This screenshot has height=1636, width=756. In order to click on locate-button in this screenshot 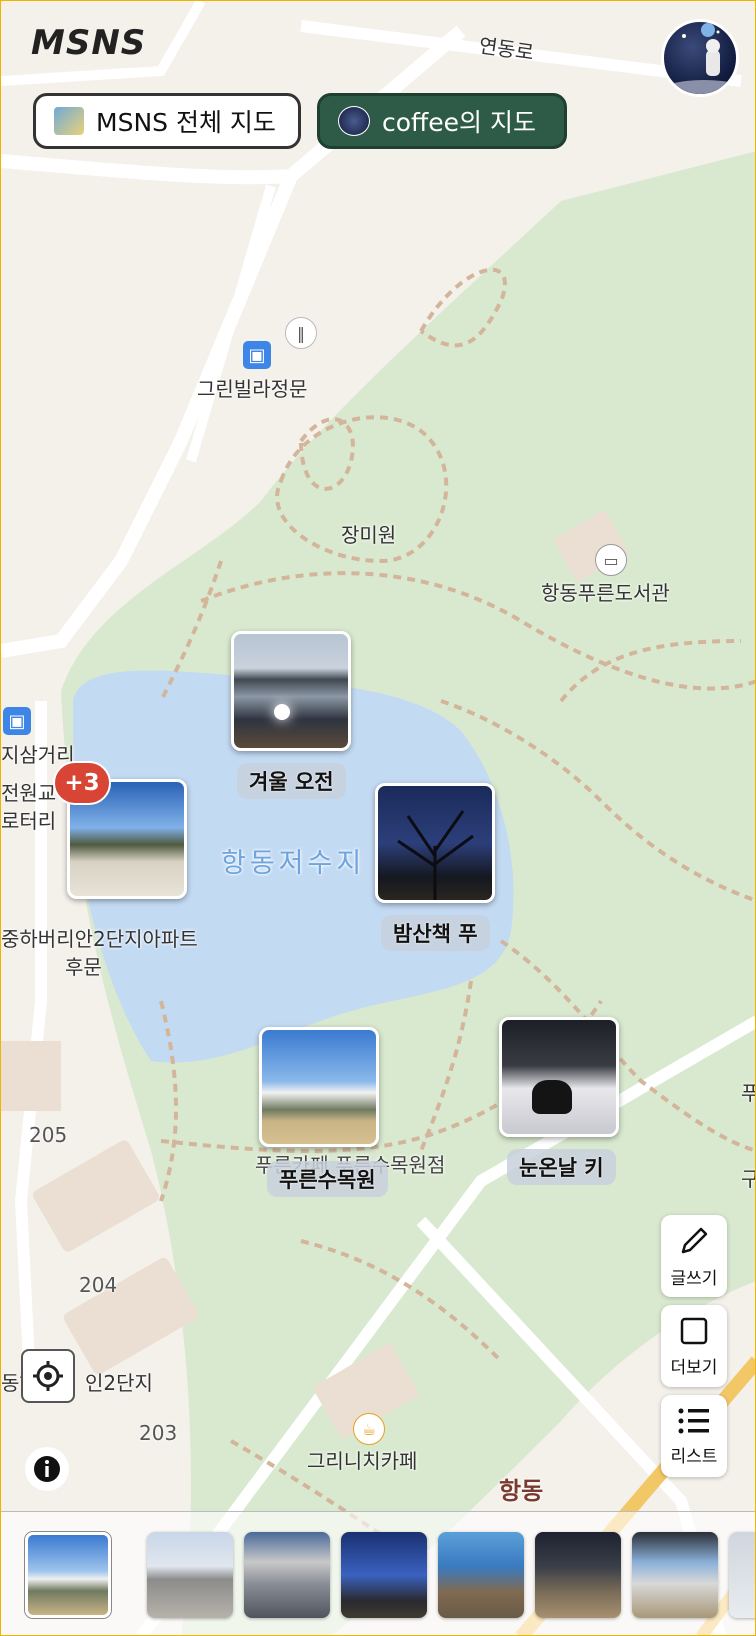, I will do `click(48, 1376)`.